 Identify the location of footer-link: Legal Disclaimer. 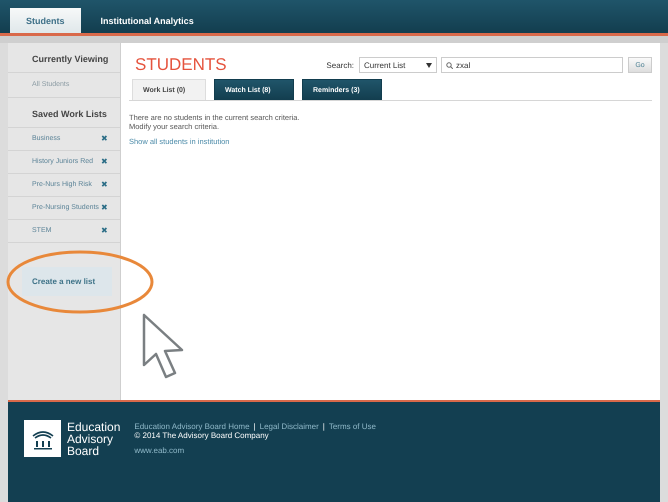
(289, 426).